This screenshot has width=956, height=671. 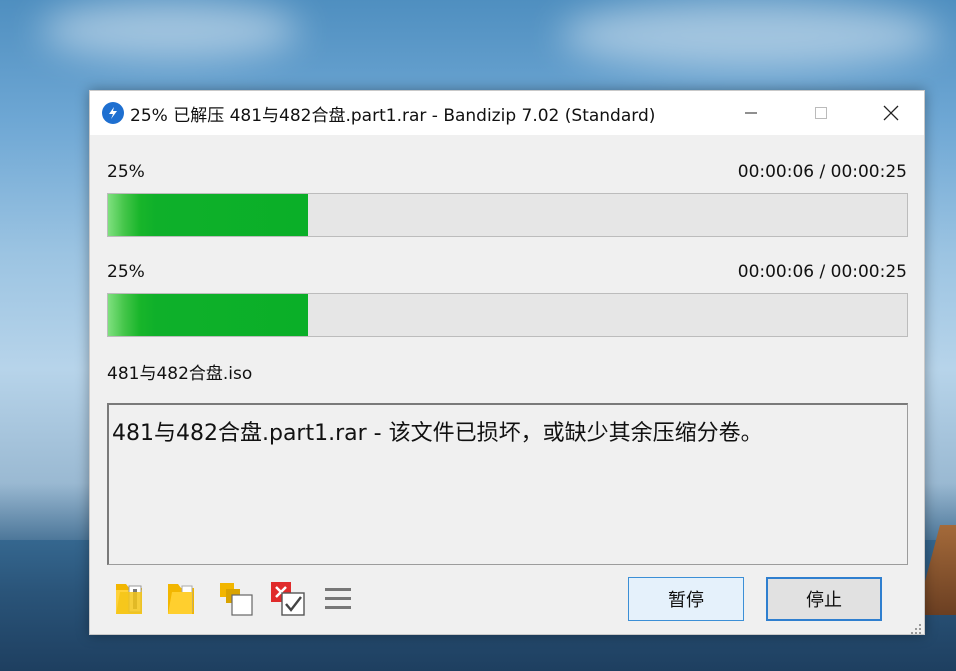 What do you see at coordinates (338, 599) in the screenshot?
I see `menu-icon` at bounding box center [338, 599].